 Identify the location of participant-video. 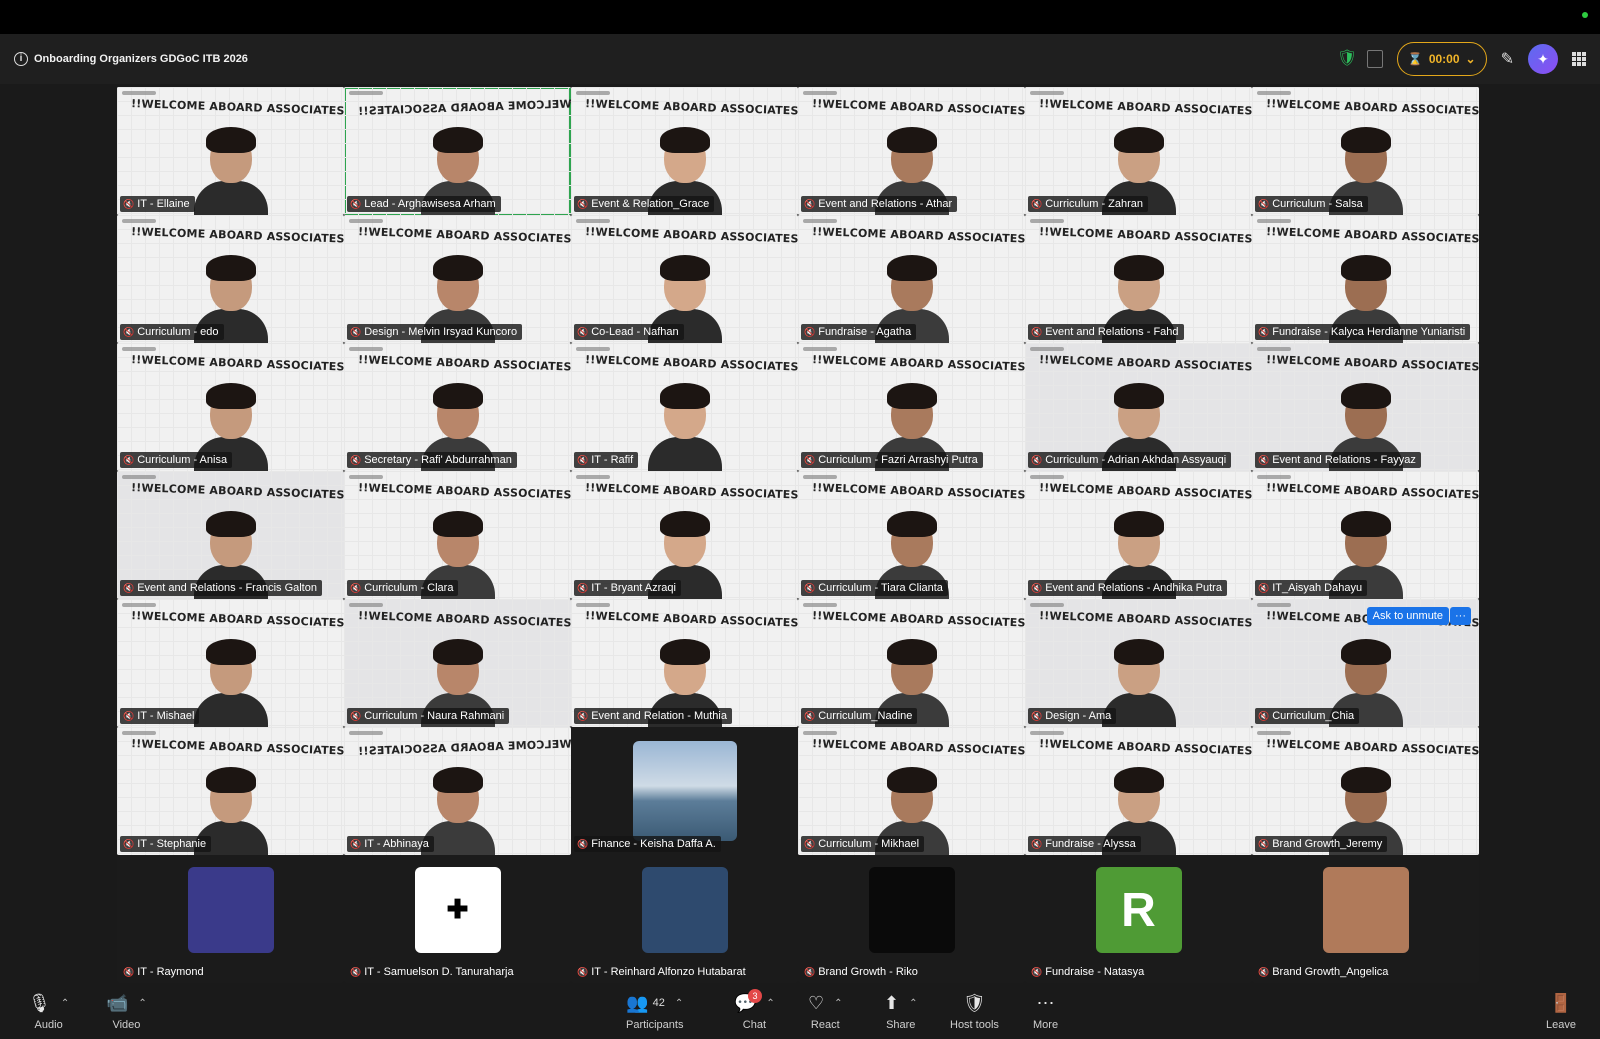
(230, 167).